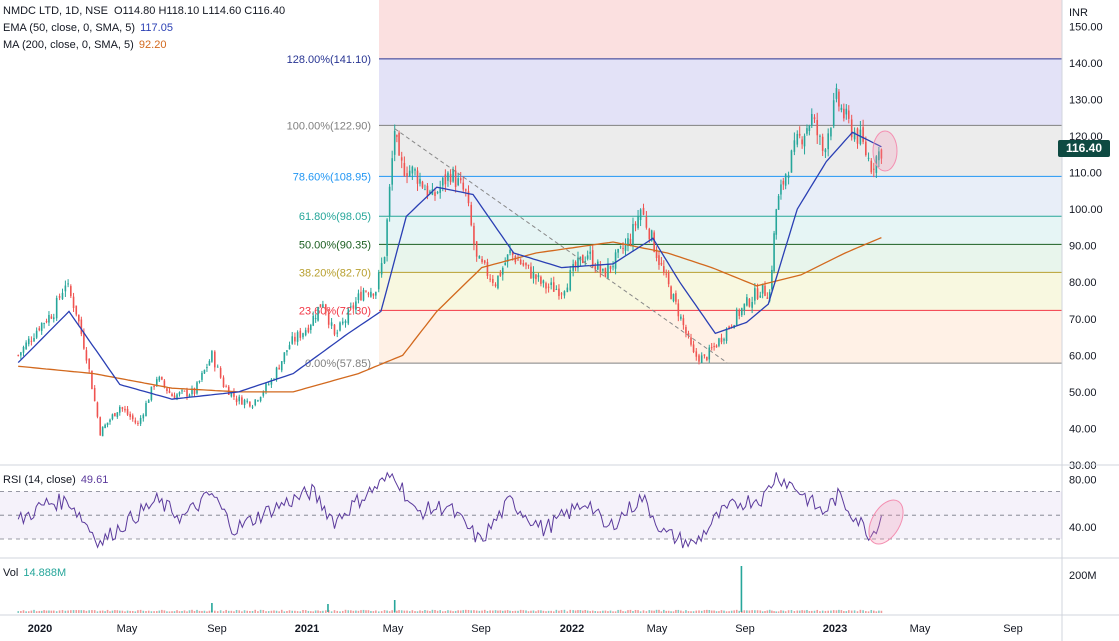 The image size is (1119, 641). What do you see at coordinates (45, 573) in the screenshot?
I see `volume-value: 14.888M` at bounding box center [45, 573].